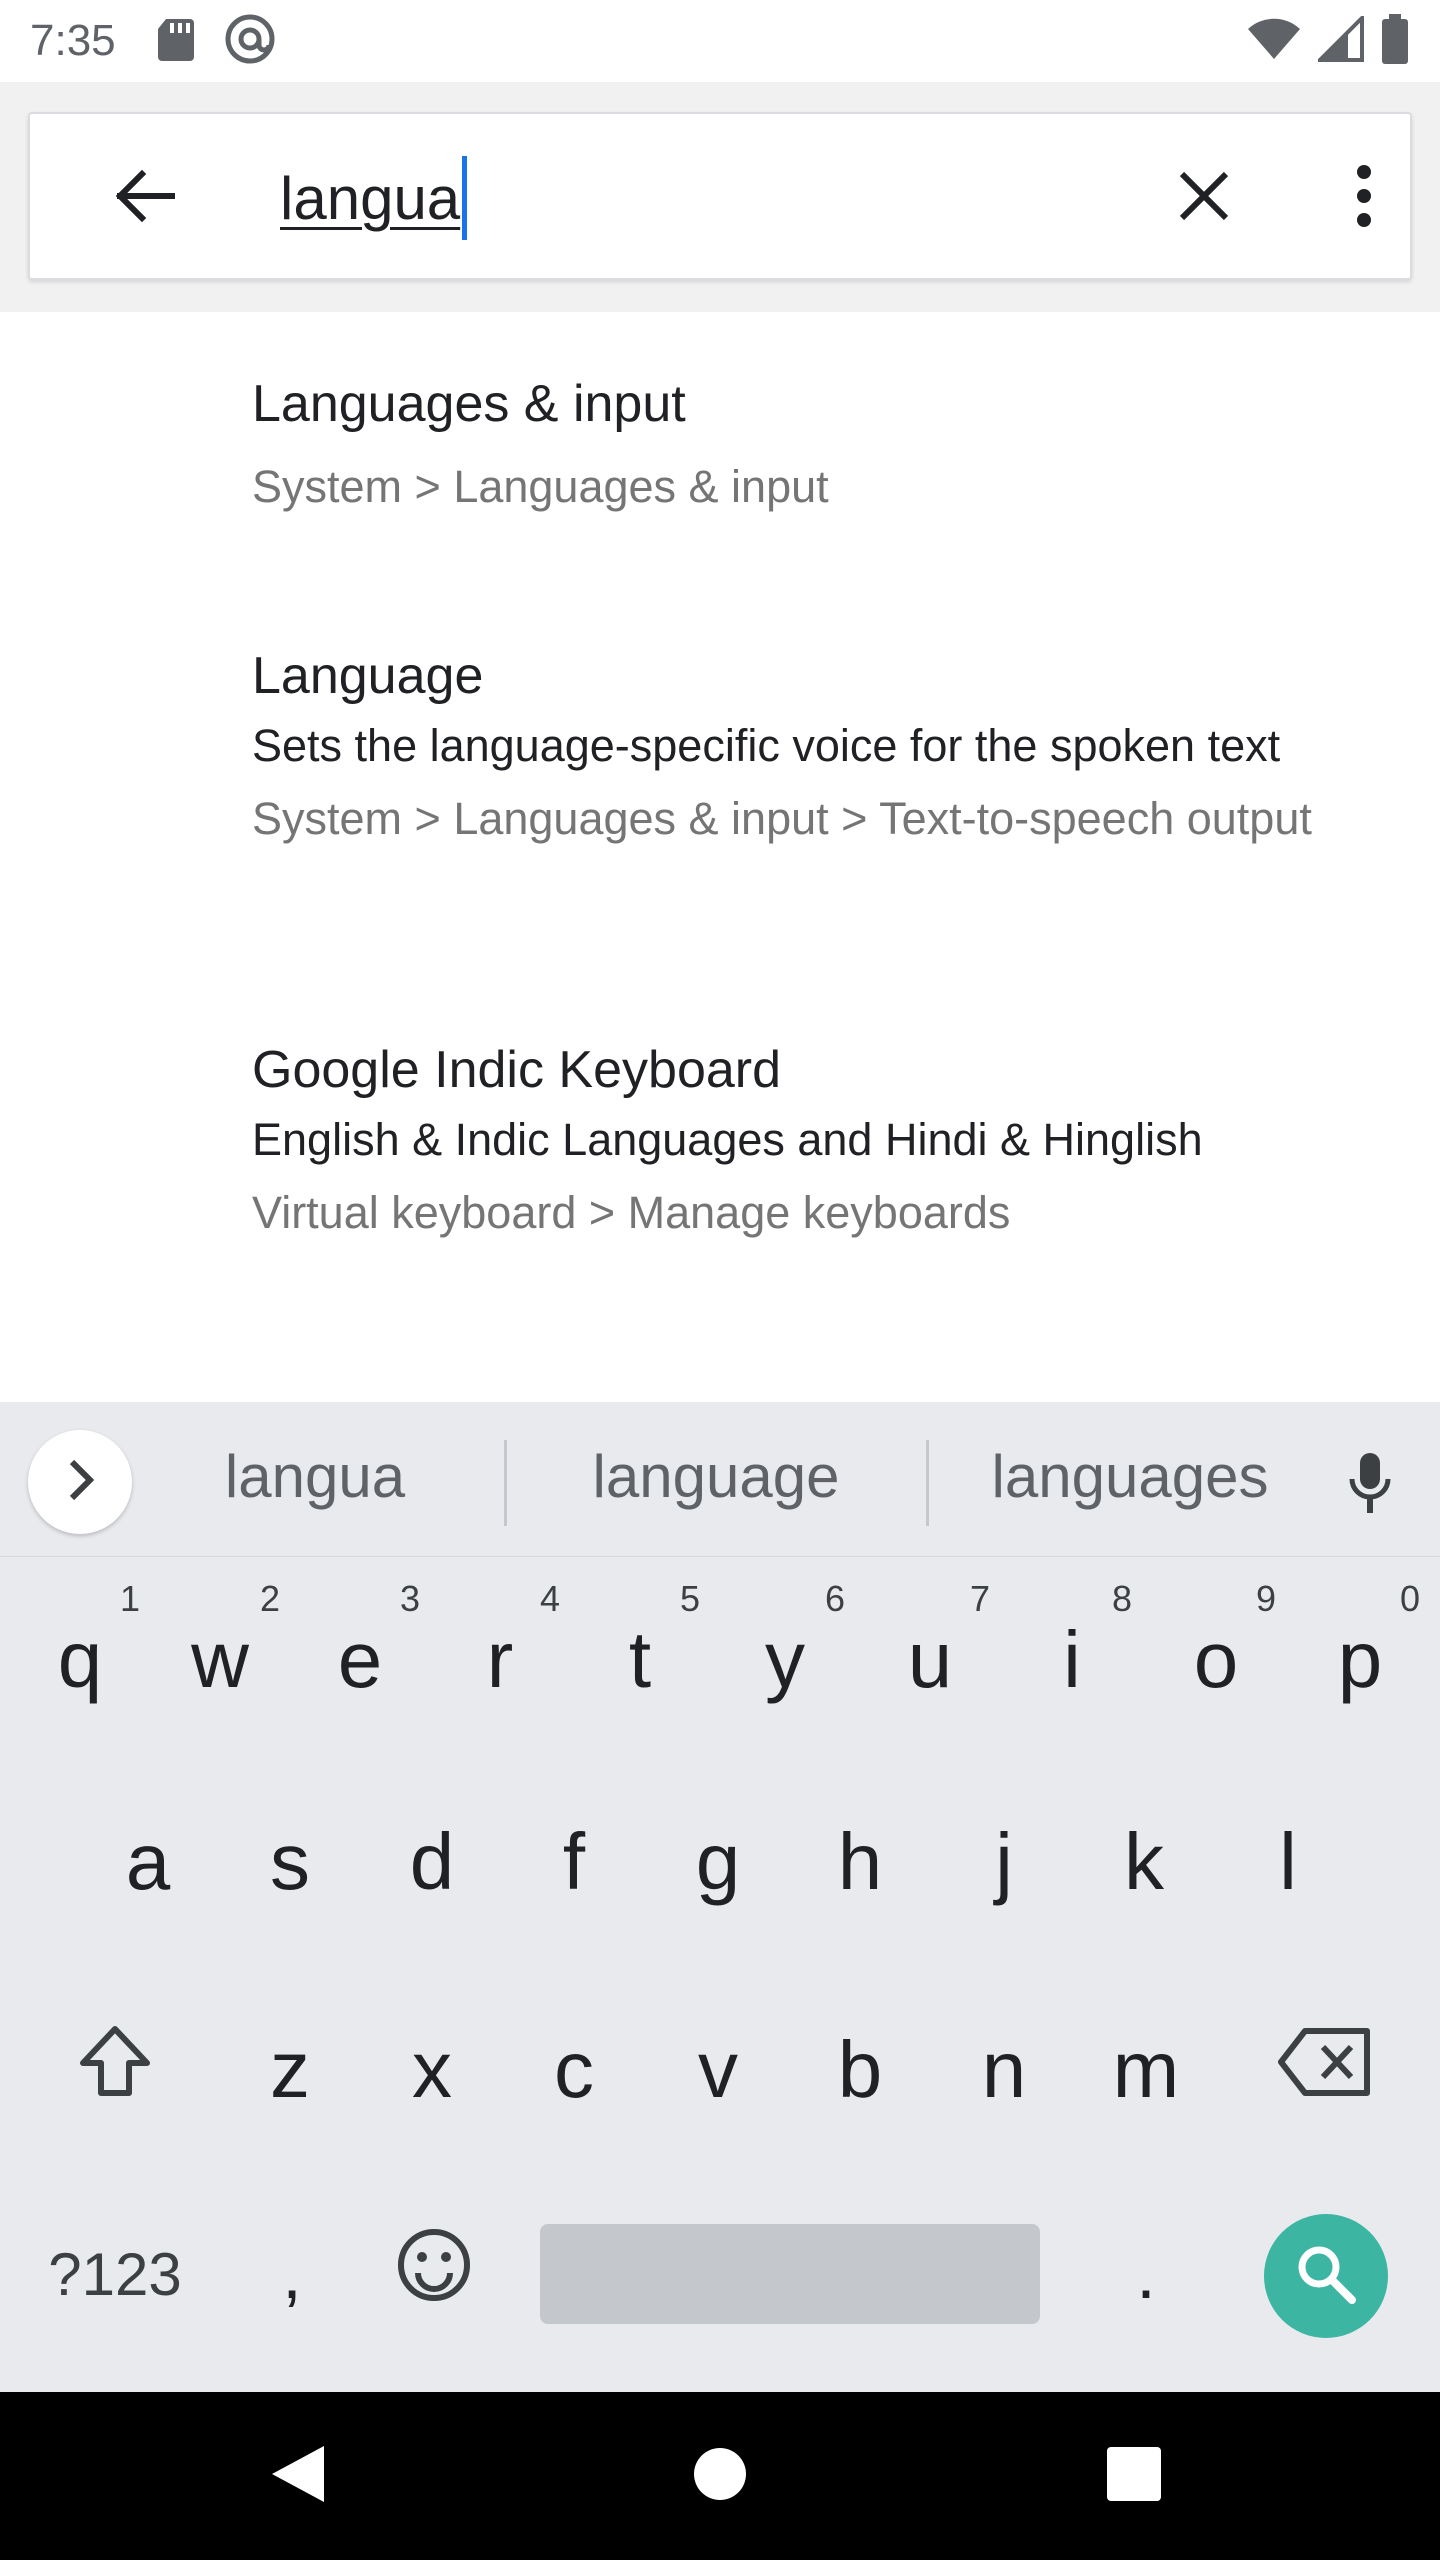  I want to click on key-q: q1, so click(80, 1660).